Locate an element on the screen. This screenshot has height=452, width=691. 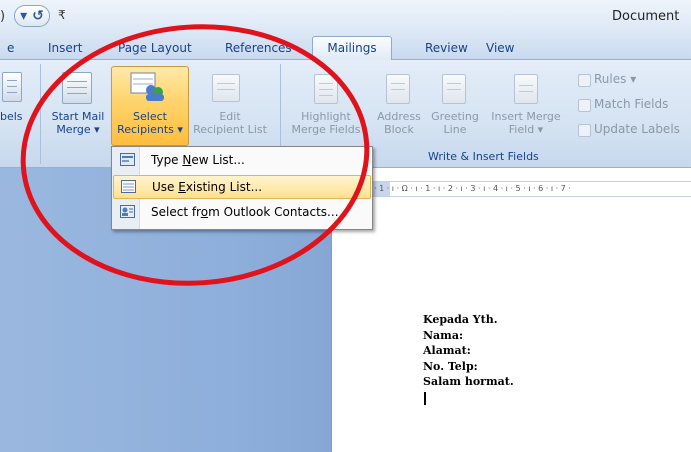
insert-merge-field-button: Insert Merge Field ▾ is located at coordinates (526, 123).